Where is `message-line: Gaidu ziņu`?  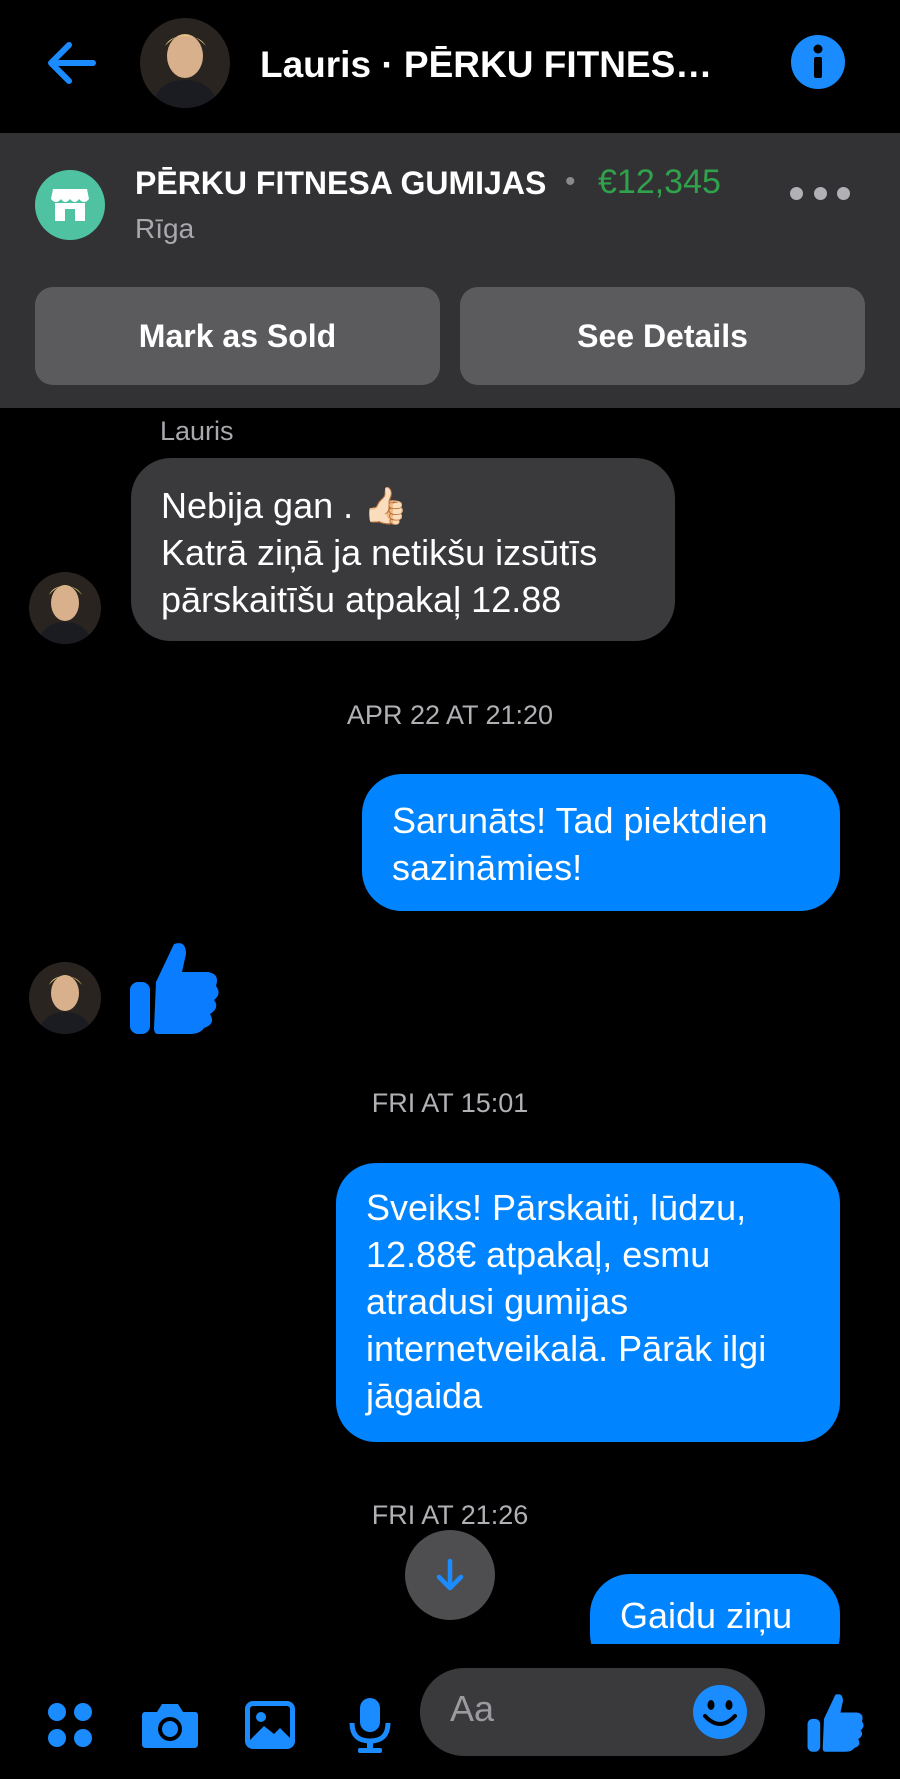
message-line: Gaidu ziņu is located at coordinates (706, 1615).